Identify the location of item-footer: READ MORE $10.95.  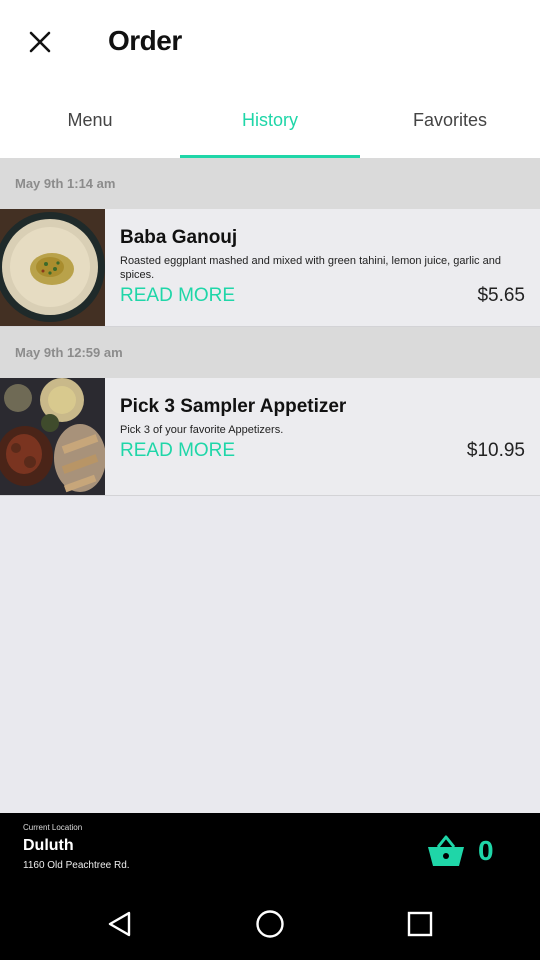
(322, 451).